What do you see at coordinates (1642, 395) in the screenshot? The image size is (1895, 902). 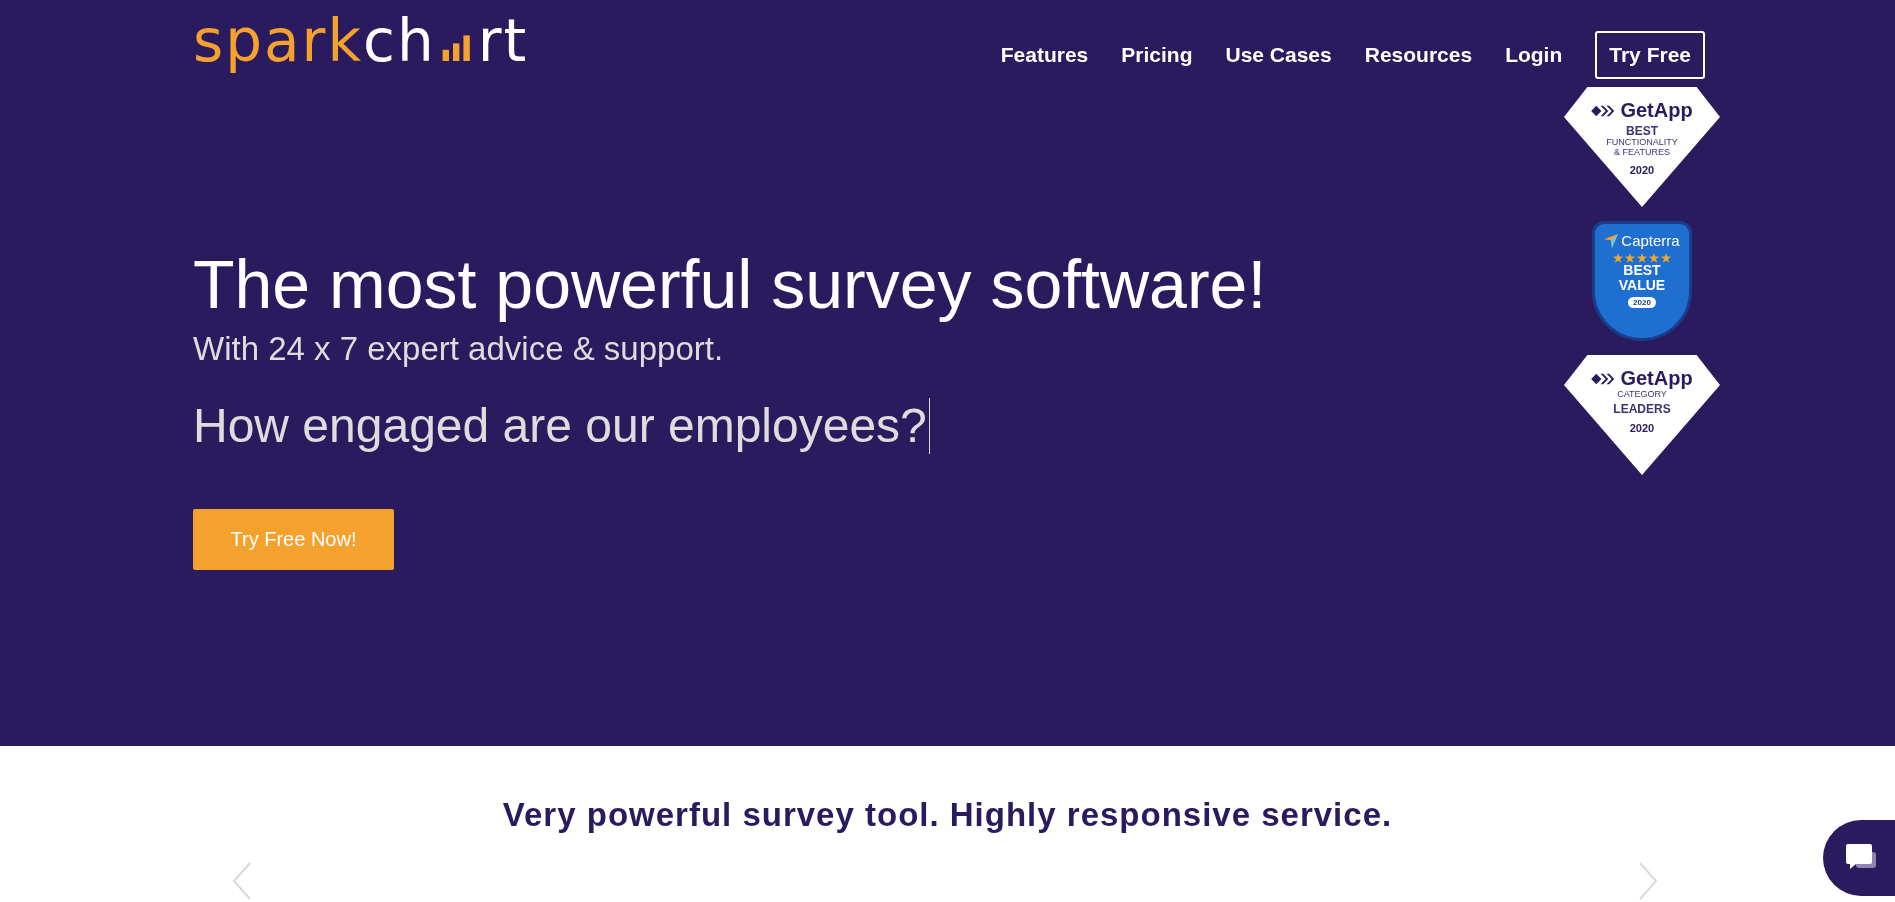 I see `badge-label: CATEGORY` at bounding box center [1642, 395].